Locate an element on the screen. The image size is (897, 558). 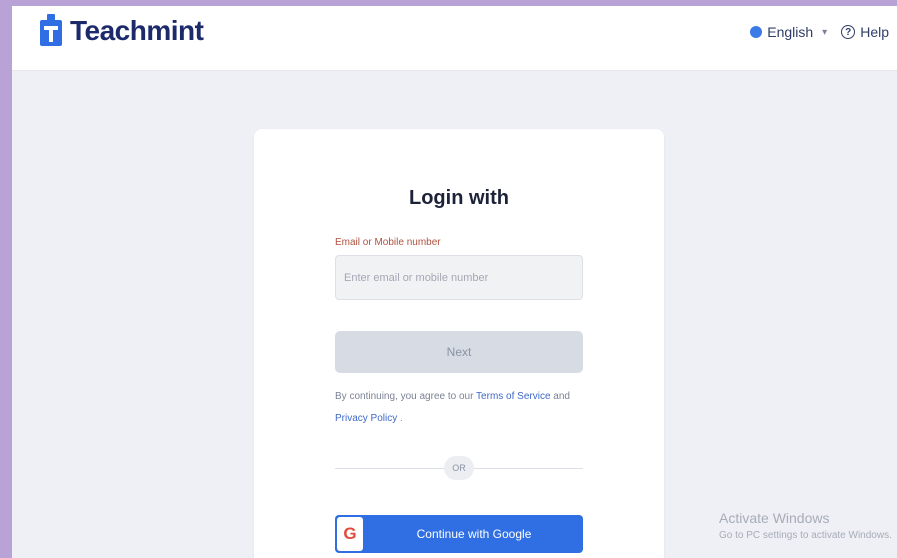
email-field-label: Email or Mobile number is located at coordinates (388, 242).